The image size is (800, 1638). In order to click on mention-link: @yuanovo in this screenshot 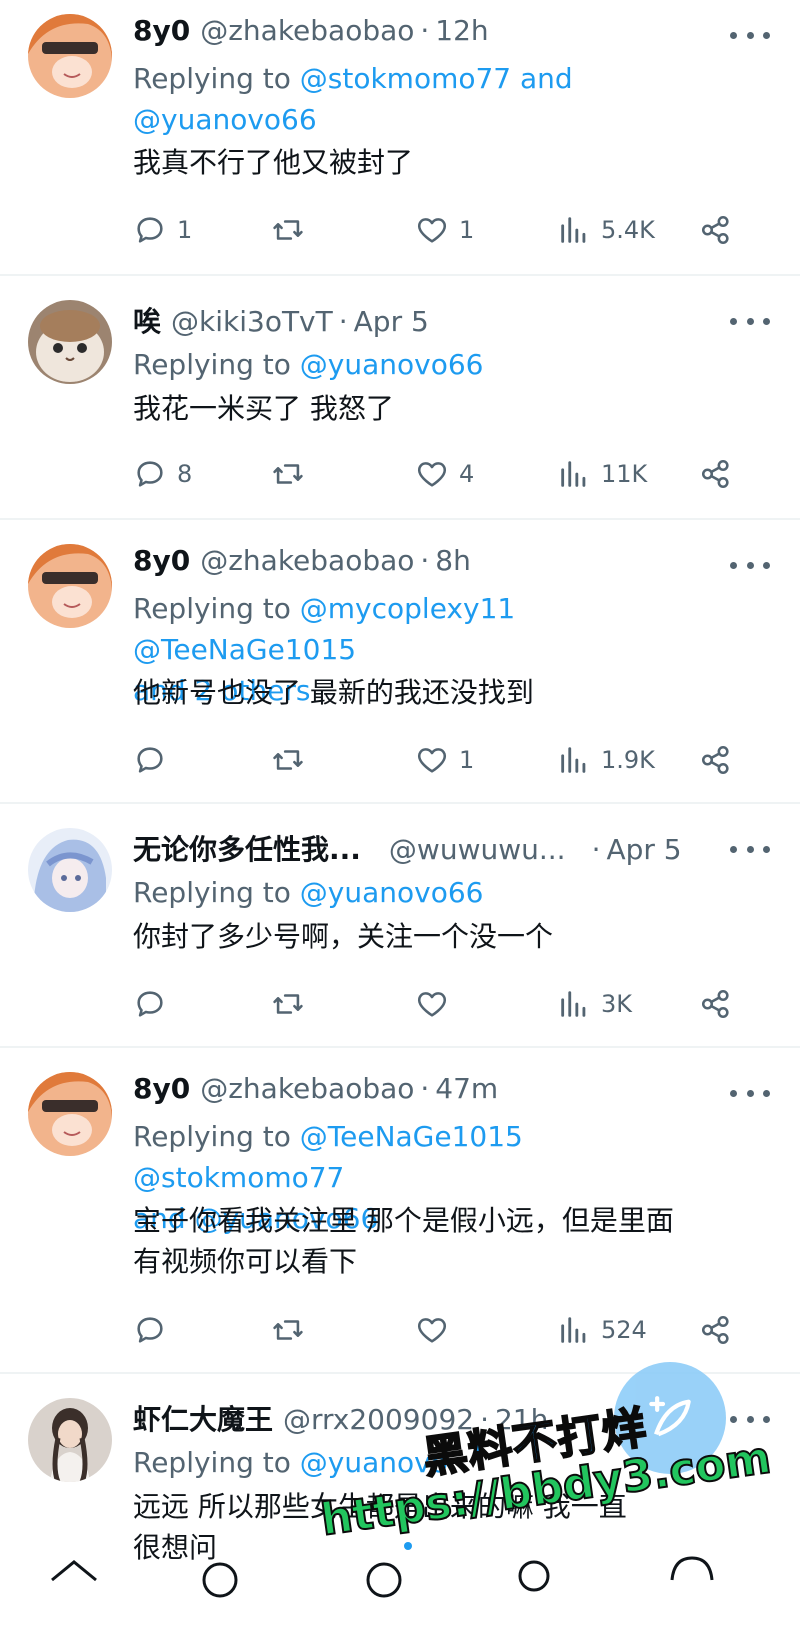, I will do `click(374, 1462)`.